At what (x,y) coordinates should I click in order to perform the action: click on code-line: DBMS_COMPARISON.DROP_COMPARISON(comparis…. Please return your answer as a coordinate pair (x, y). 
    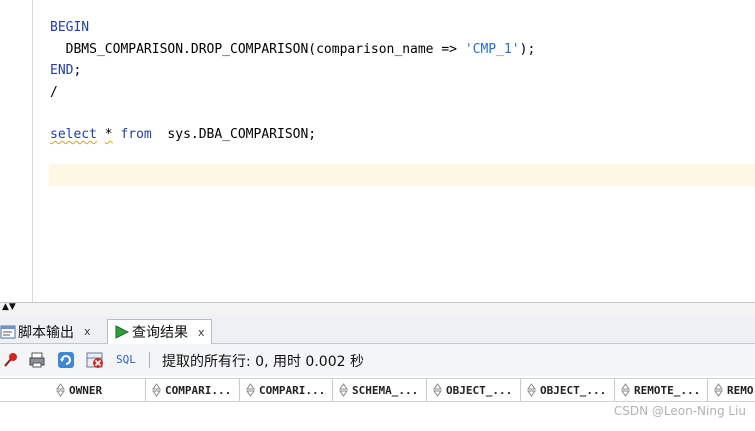
    Looking at the image, I should click on (293, 50).